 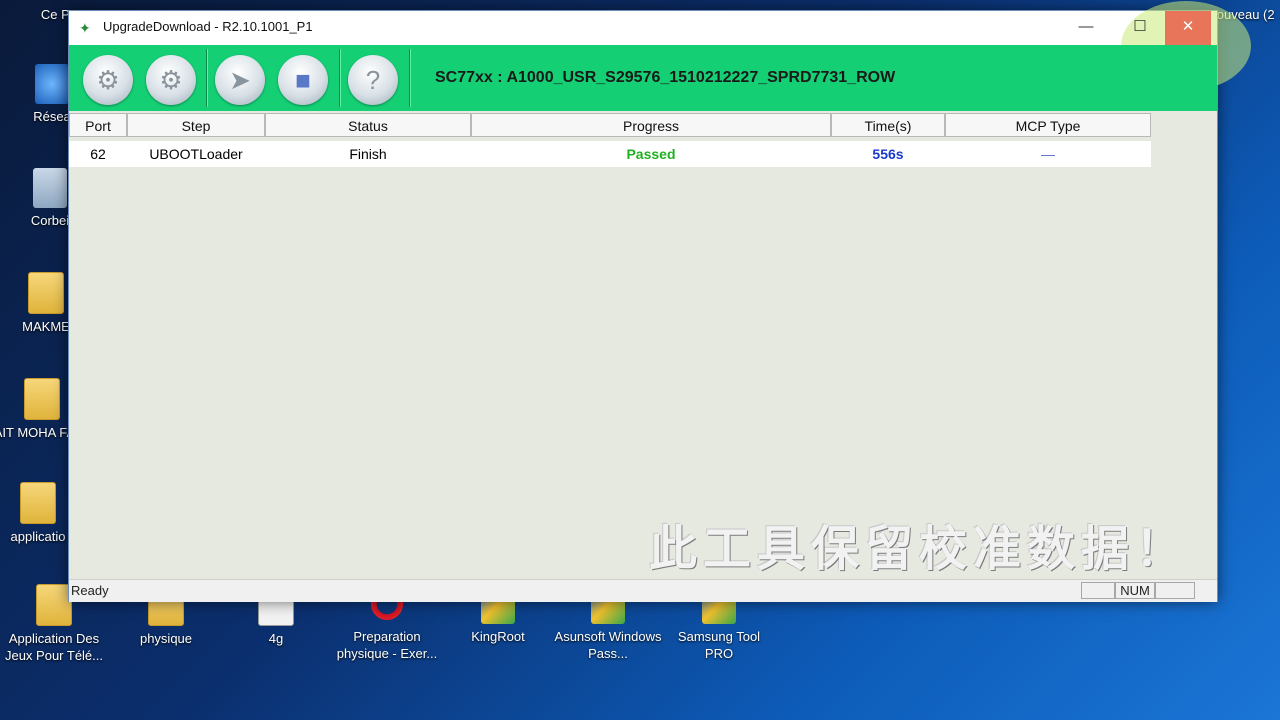 I want to click on close-button: ✕, so click(x=1188, y=28).